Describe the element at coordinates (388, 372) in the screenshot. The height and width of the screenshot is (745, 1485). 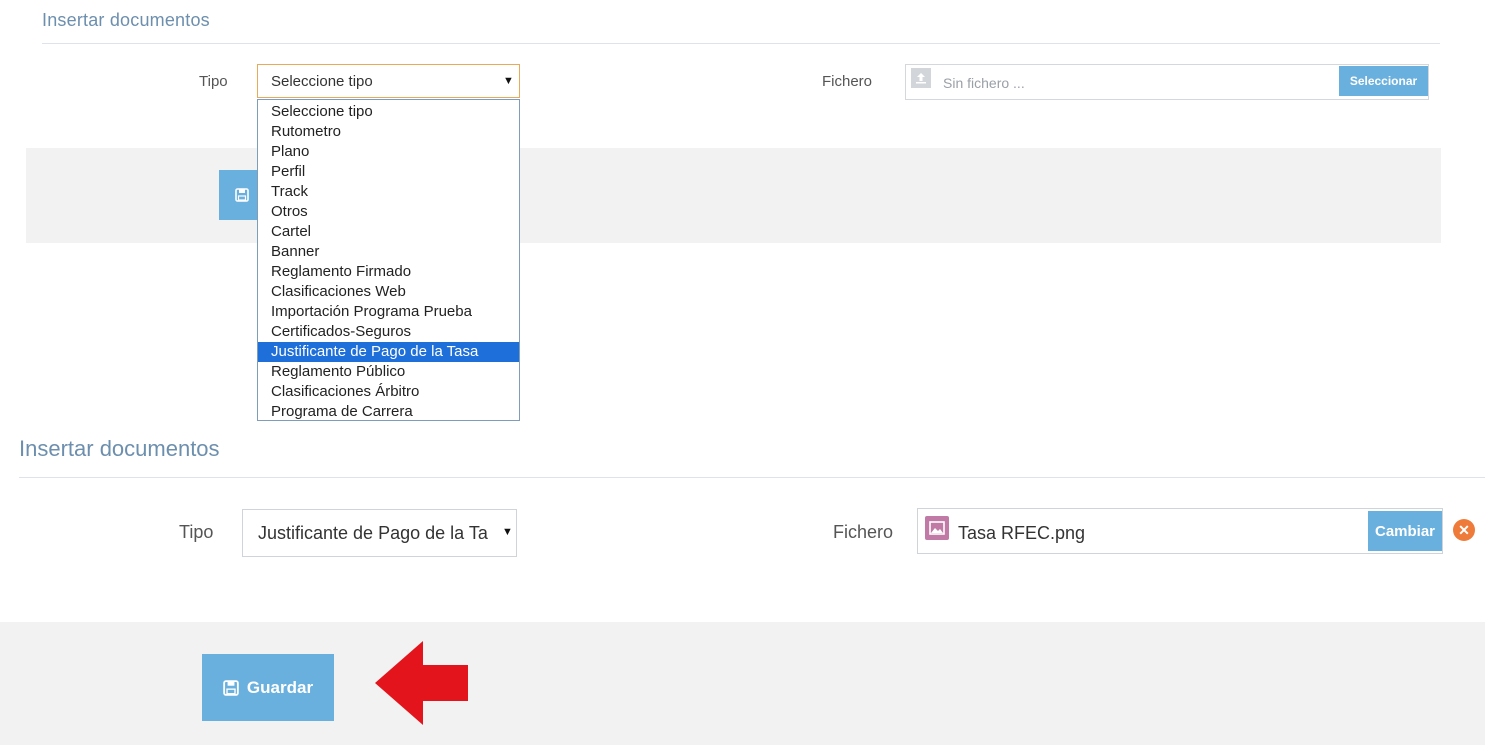
I see `dropdown-option: Reglamento Público` at that location.